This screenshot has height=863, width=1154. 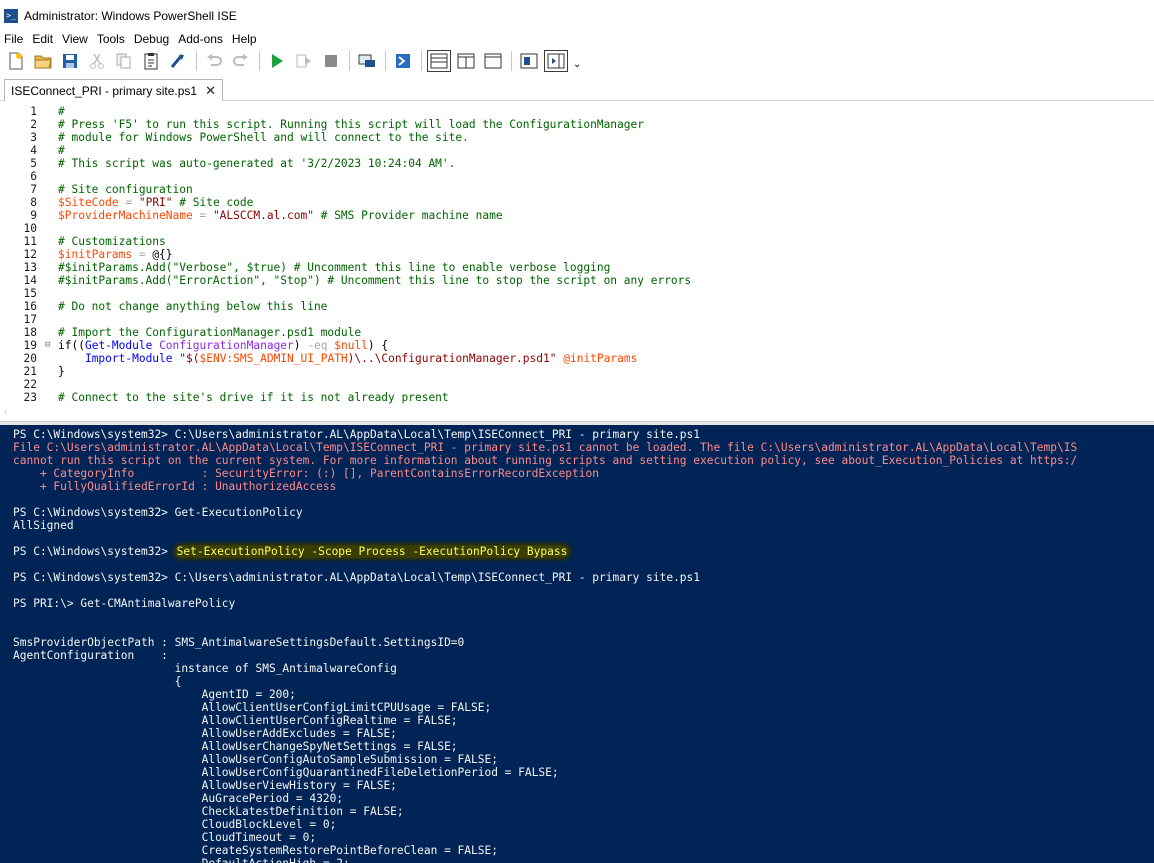 I want to click on console-line: AllowUserAddExcludes = FALSE;, so click(x=205, y=733).